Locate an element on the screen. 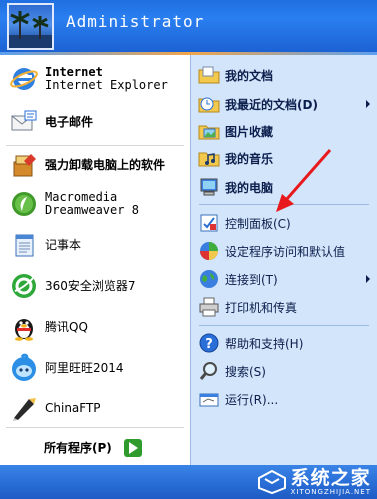 The width and height of the screenshot is (377, 499). recent-program-label: 记事本 is located at coordinates (63, 244).